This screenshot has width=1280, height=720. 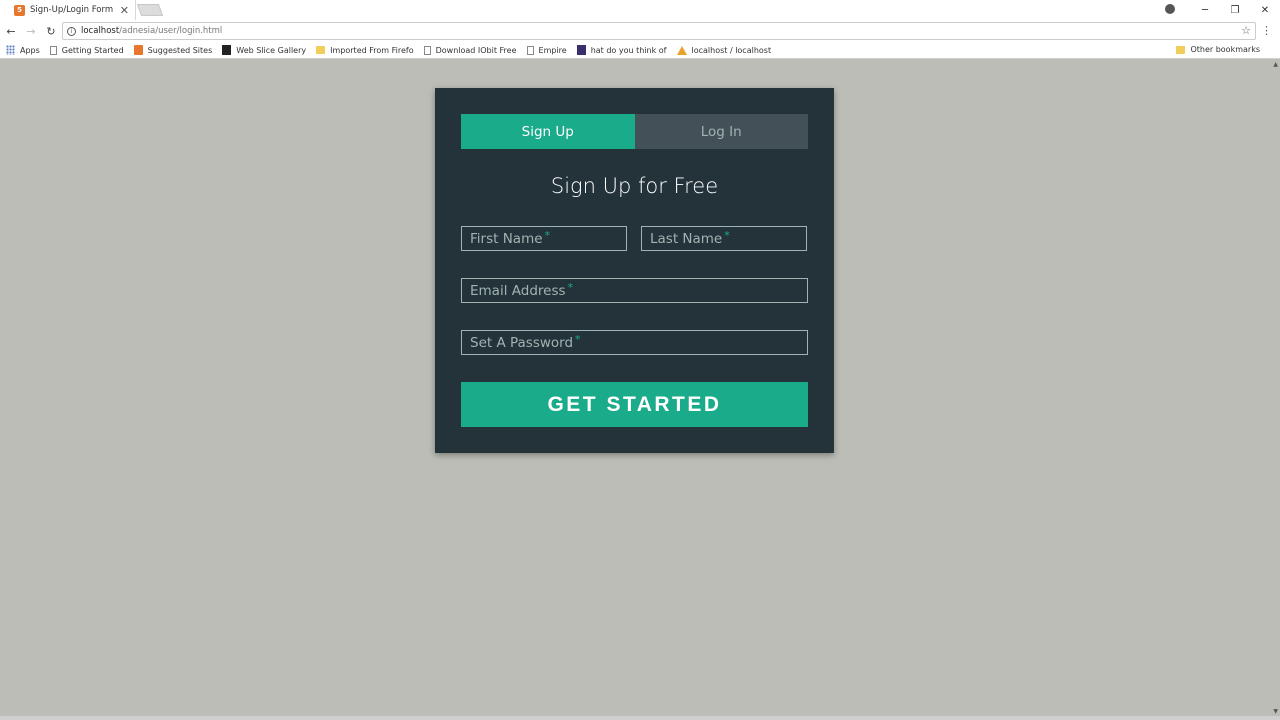 What do you see at coordinates (628, 50) in the screenshot?
I see `bookmark-label: hat do you think of` at bounding box center [628, 50].